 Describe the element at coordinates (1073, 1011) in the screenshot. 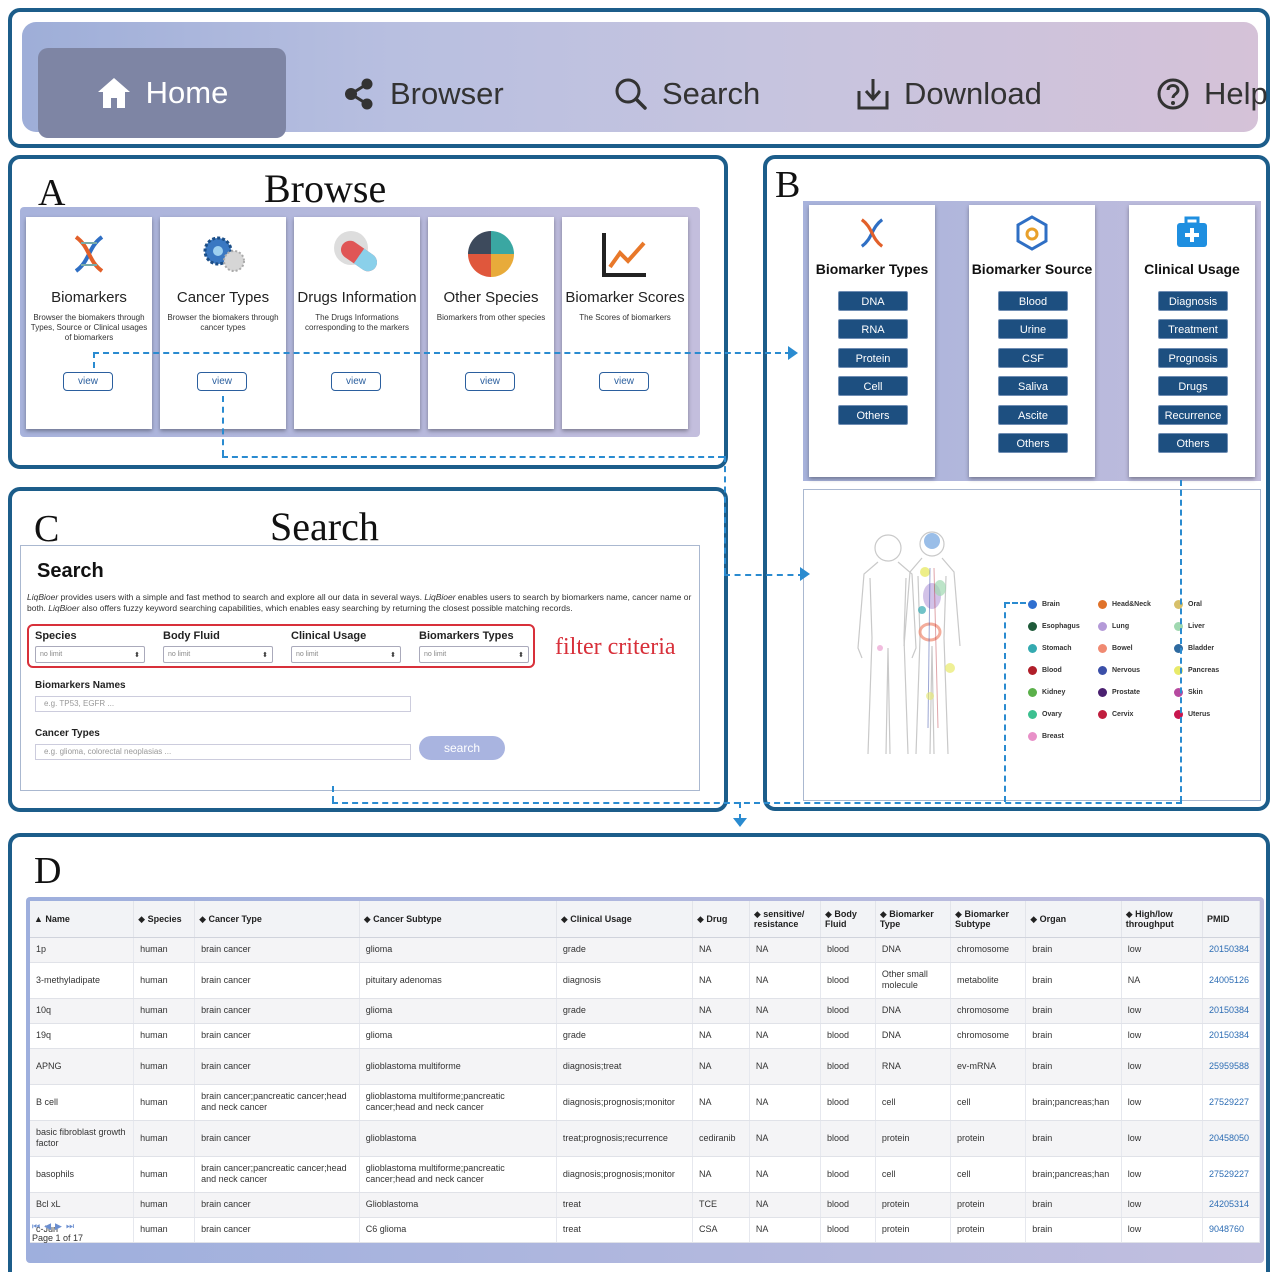

I see `table-cell: brain` at that location.